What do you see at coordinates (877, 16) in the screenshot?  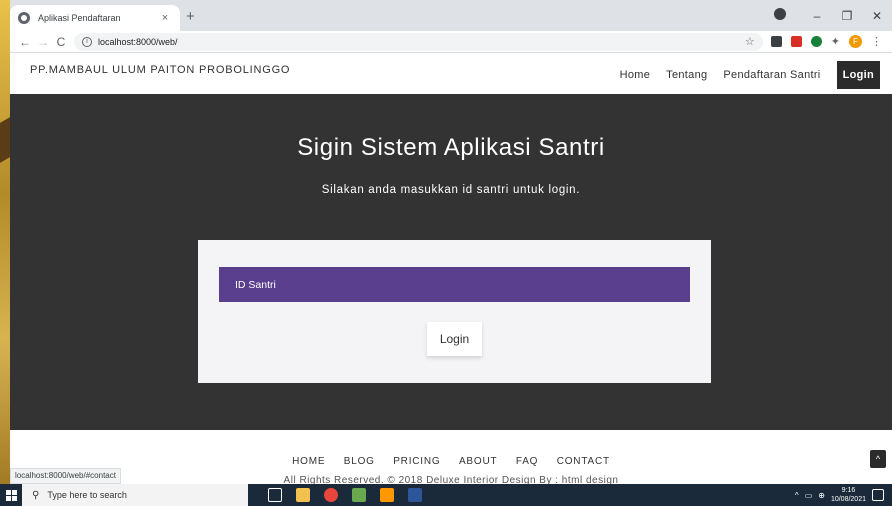 I see `close-window-button: ✕` at bounding box center [877, 16].